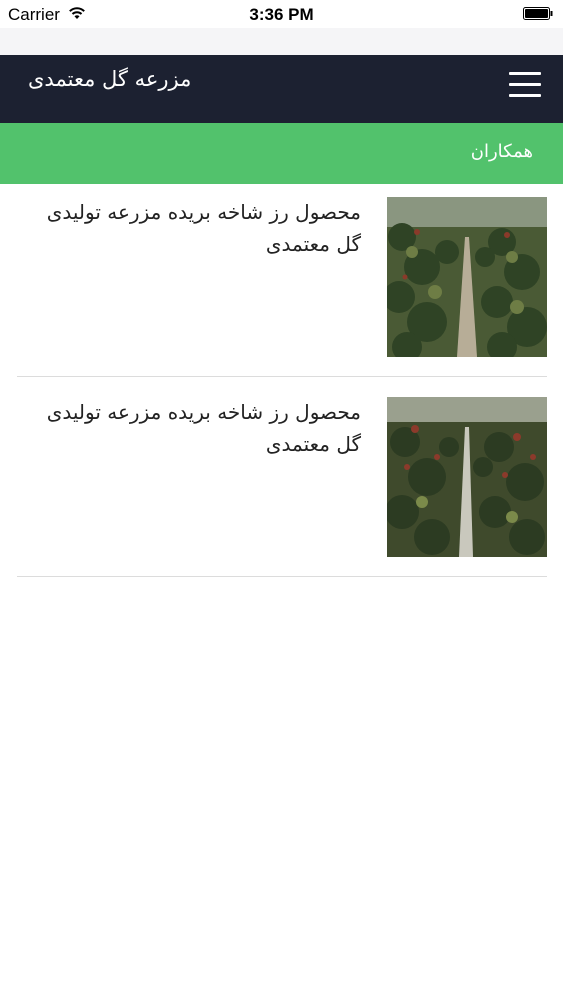  What do you see at coordinates (281, 153) in the screenshot?
I see `section-header: همکاران` at bounding box center [281, 153].